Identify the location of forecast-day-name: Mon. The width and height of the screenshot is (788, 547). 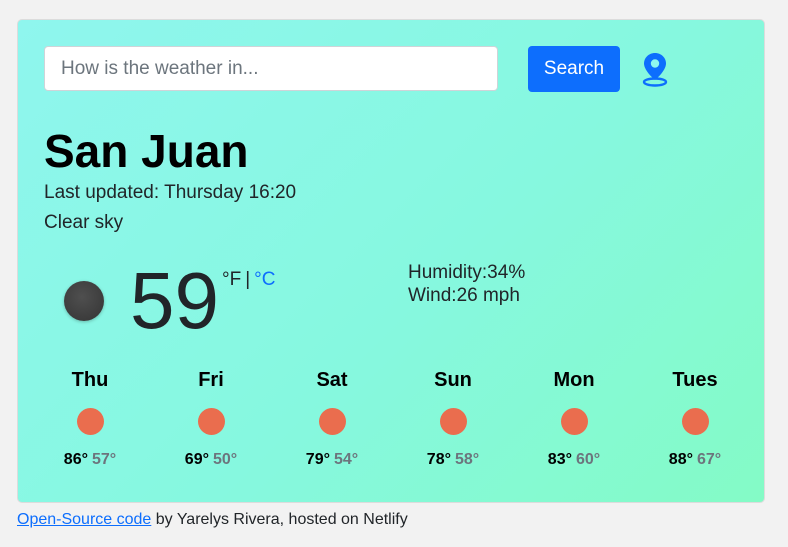
(574, 380).